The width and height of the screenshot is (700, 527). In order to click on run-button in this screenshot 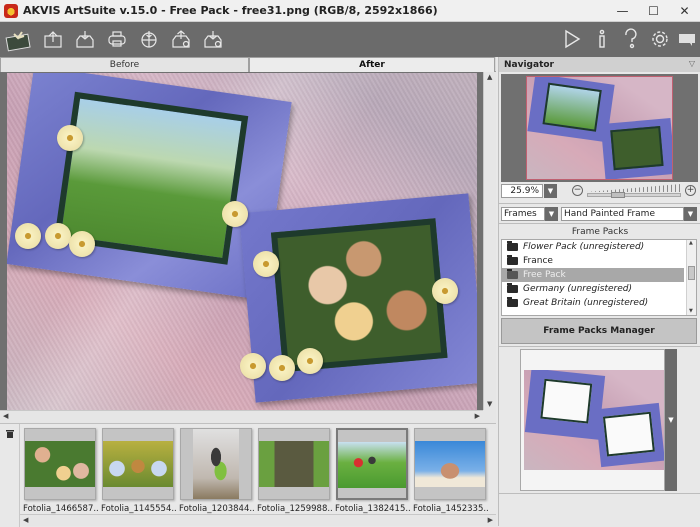, I will do `click(572, 39)`.